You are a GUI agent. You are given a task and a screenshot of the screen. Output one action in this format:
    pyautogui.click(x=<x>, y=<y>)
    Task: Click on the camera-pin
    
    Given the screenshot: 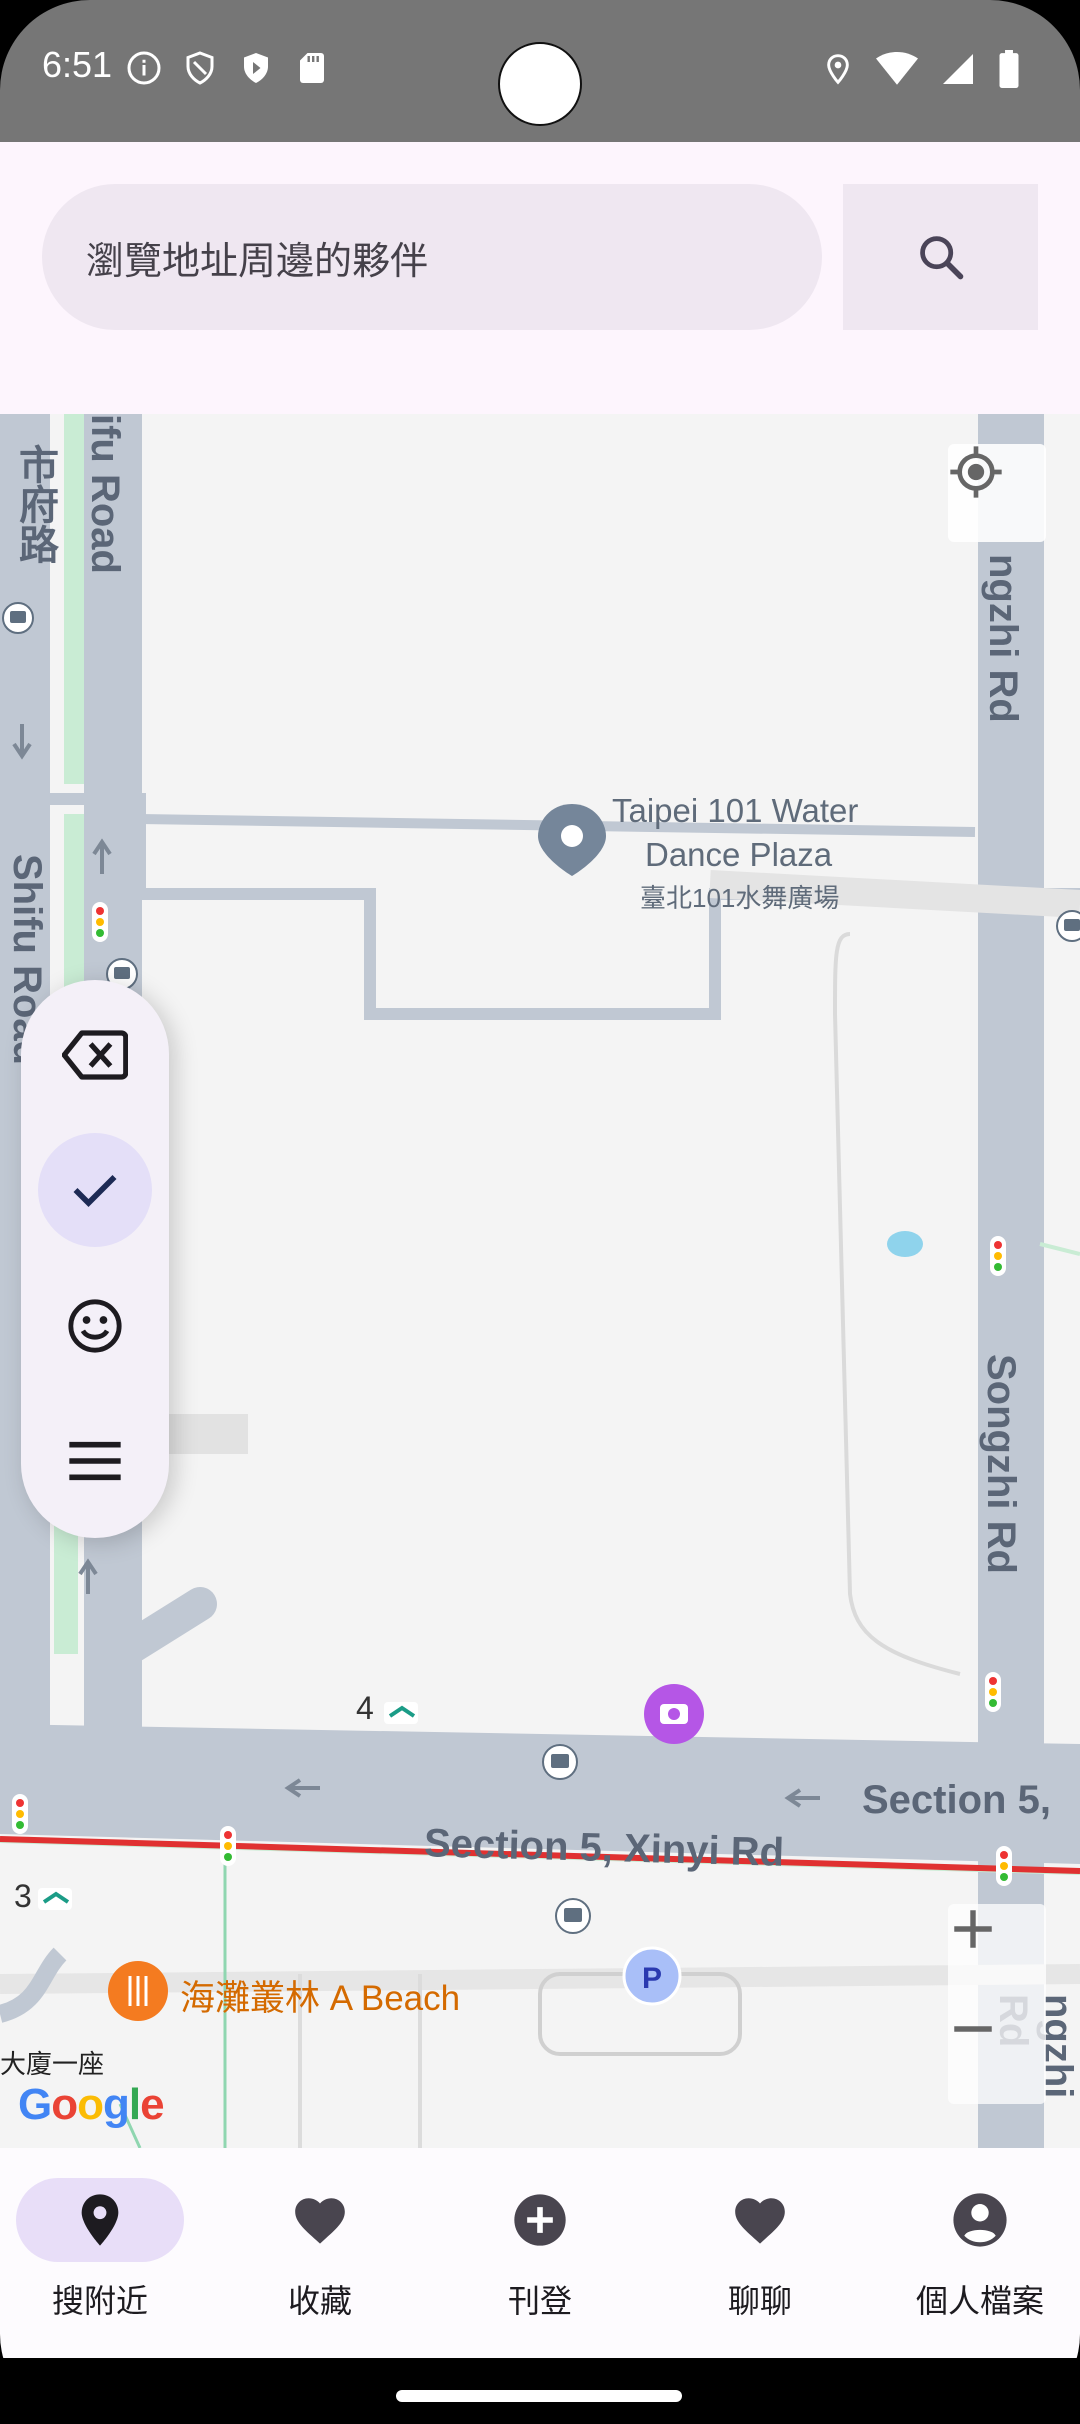 What is the action you would take?
    pyautogui.click(x=674, y=1714)
    